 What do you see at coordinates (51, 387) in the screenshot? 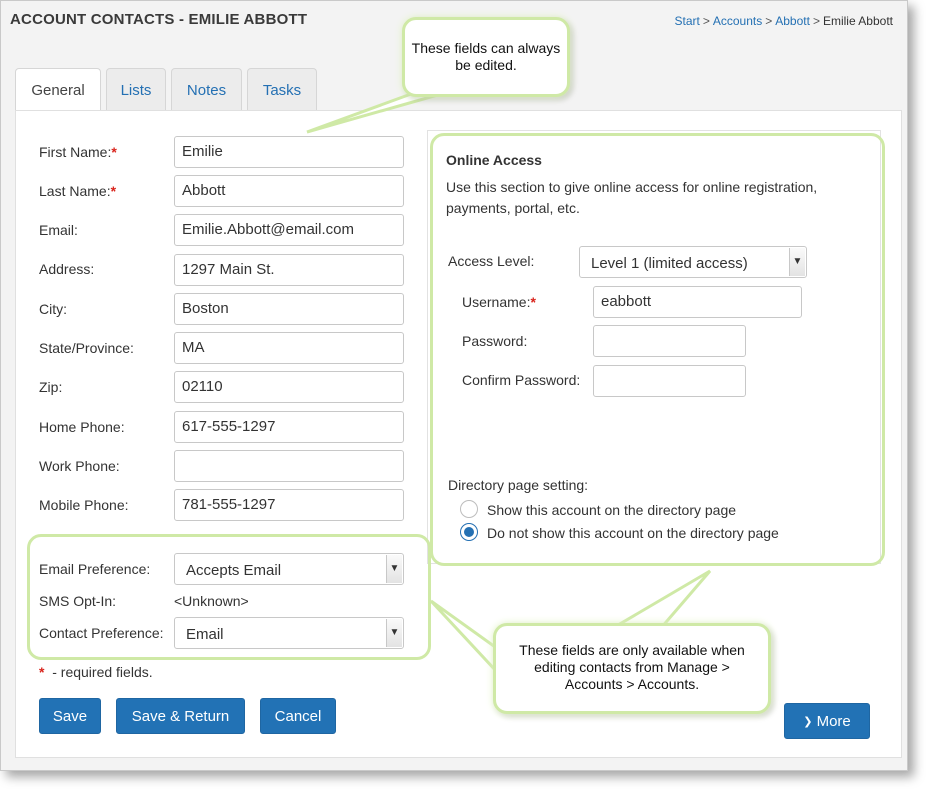
I see `zip-label: Zip:` at bounding box center [51, 387].